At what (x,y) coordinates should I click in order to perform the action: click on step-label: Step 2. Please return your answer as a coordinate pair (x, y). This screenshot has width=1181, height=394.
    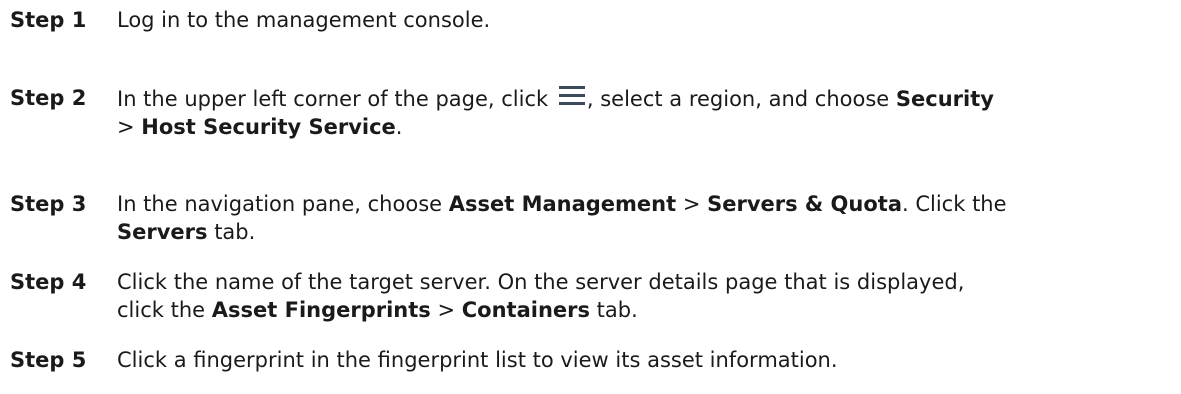
    Looking at the image, I should click on (48, 98).